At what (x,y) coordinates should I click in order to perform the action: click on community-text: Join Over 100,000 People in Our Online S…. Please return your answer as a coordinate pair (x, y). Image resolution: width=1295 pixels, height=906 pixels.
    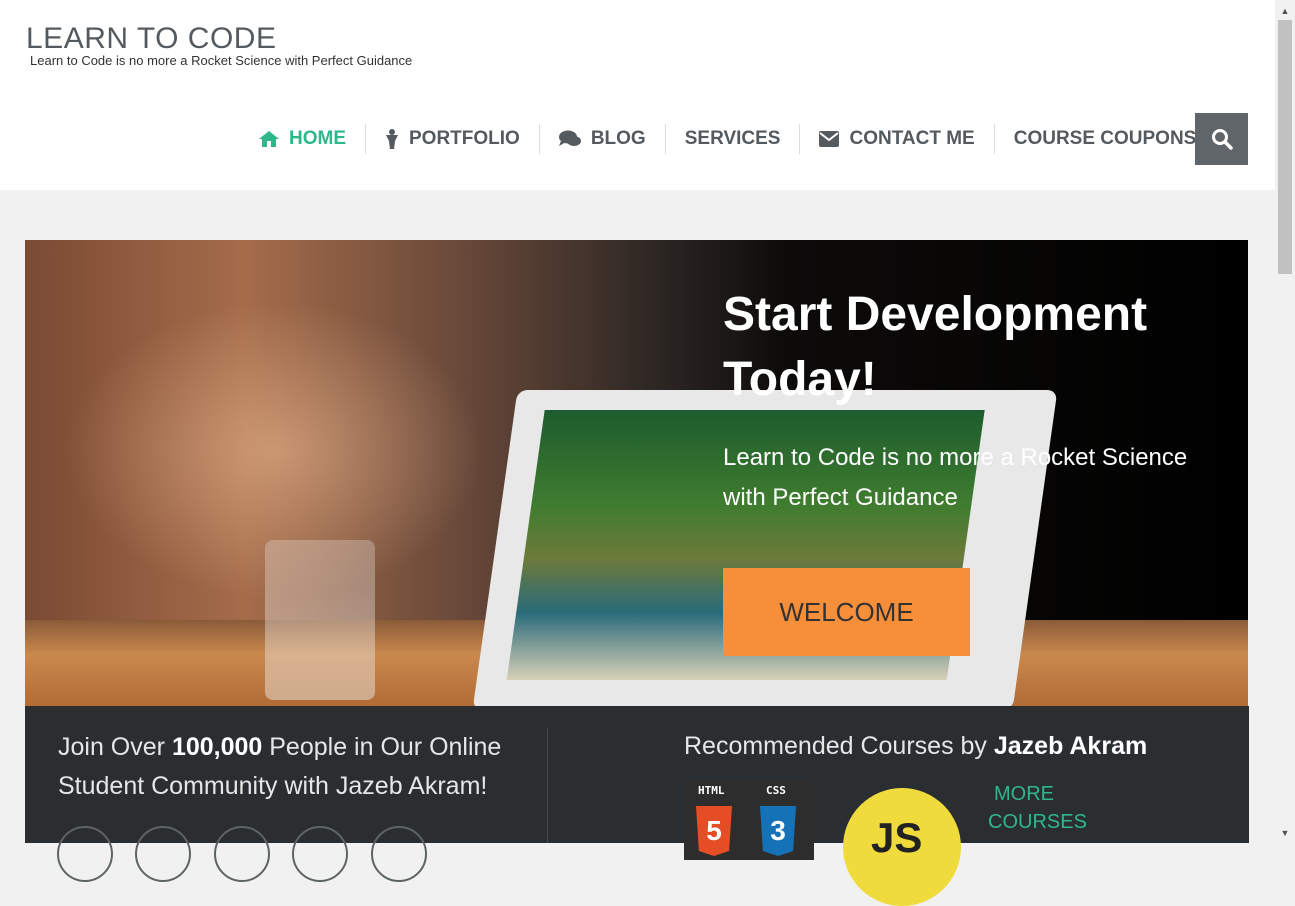
    Looking at the image, I should click on (280, 766).